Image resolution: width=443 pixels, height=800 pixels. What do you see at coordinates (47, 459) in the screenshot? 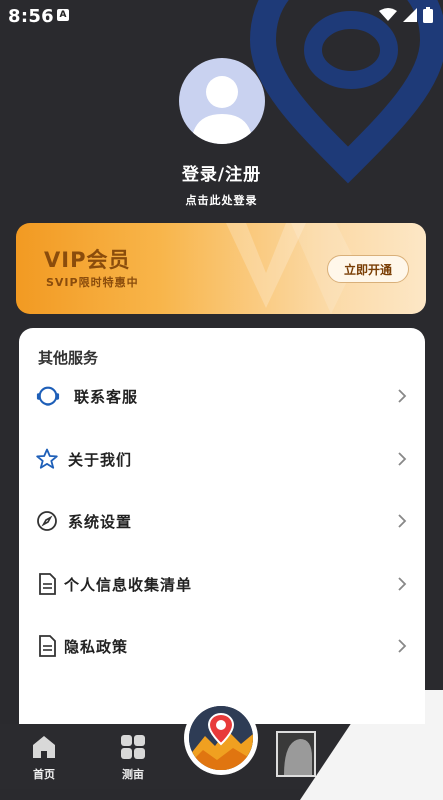
I see `star-icon` at bounding box center [47, 459].